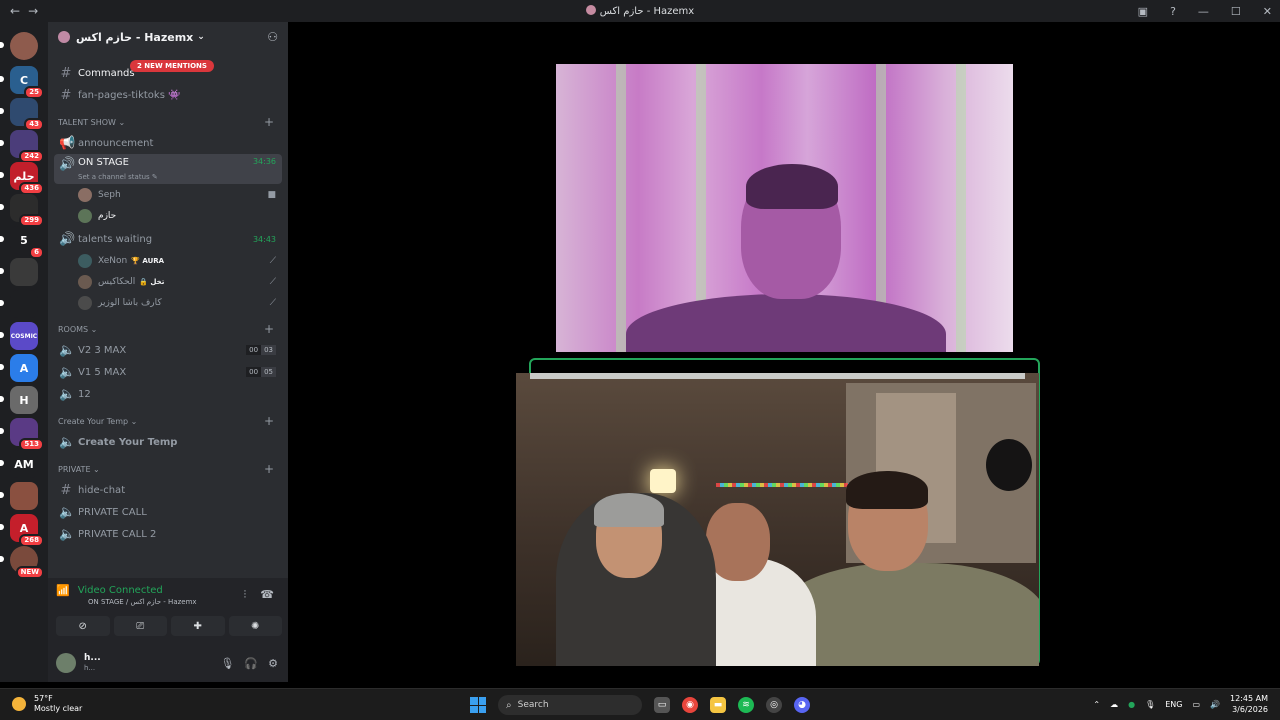 The height and width of the screenshot is (720, 1280). Describe the element at coordinates (1249, 704) in the screenshot. I see `clock: 12:45 AM 3/6/2026` at that location.